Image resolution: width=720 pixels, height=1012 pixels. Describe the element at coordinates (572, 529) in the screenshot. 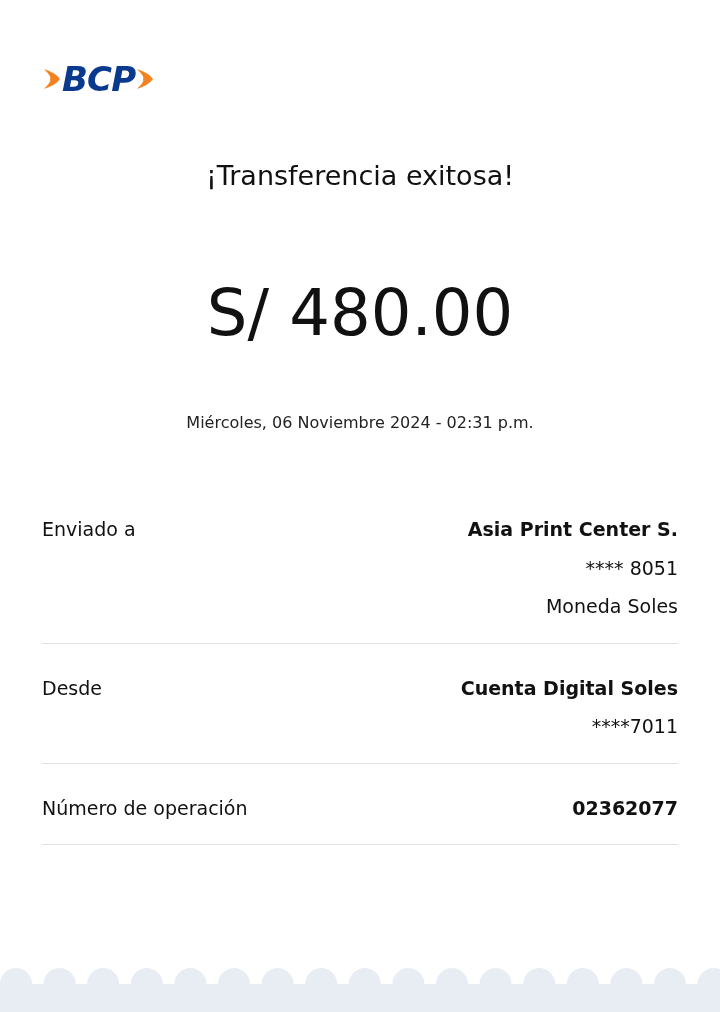

I see `detail-value: Asia Print Center S.` at that location.